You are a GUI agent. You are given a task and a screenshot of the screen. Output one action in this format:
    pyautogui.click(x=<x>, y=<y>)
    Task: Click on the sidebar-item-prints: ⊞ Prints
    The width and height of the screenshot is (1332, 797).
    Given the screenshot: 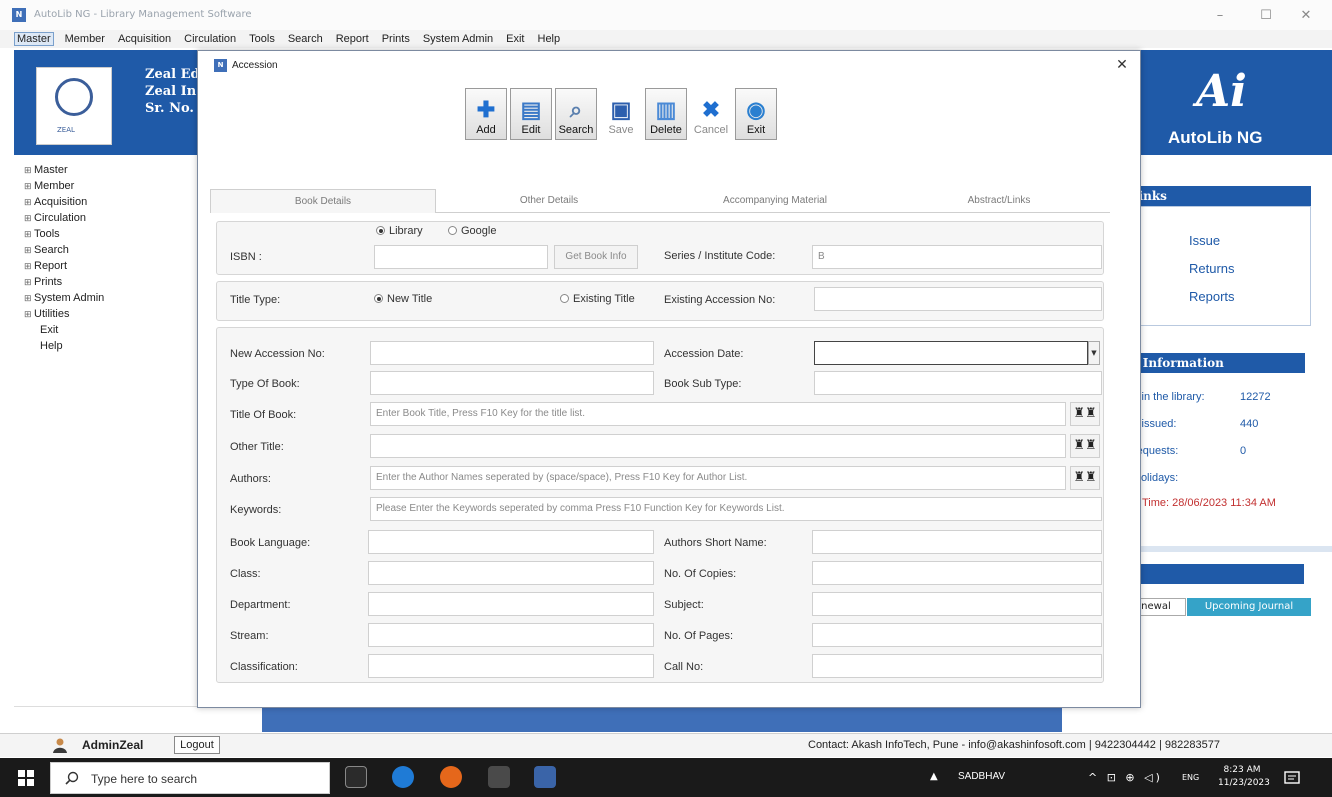 What is the action you would take?
    pyautogui.click(x=114, y=282)
    